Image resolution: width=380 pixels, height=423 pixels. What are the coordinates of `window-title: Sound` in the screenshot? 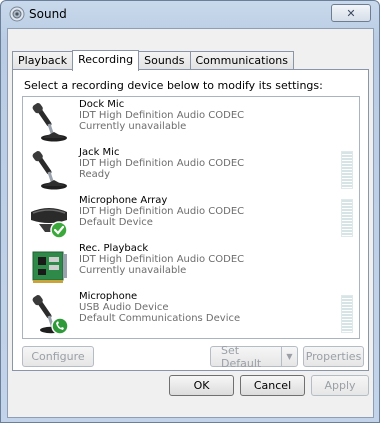 It's located at (48, 14).